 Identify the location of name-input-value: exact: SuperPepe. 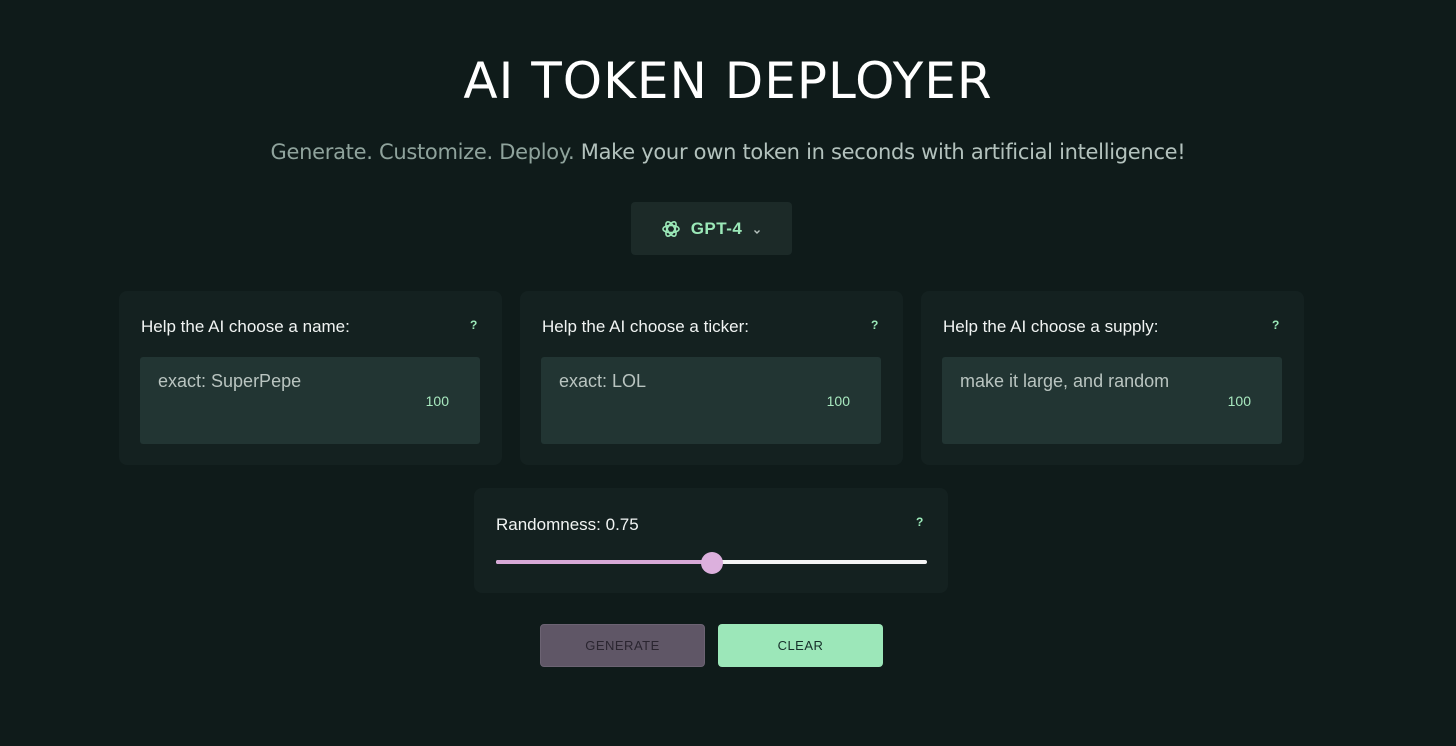
(230, 381).